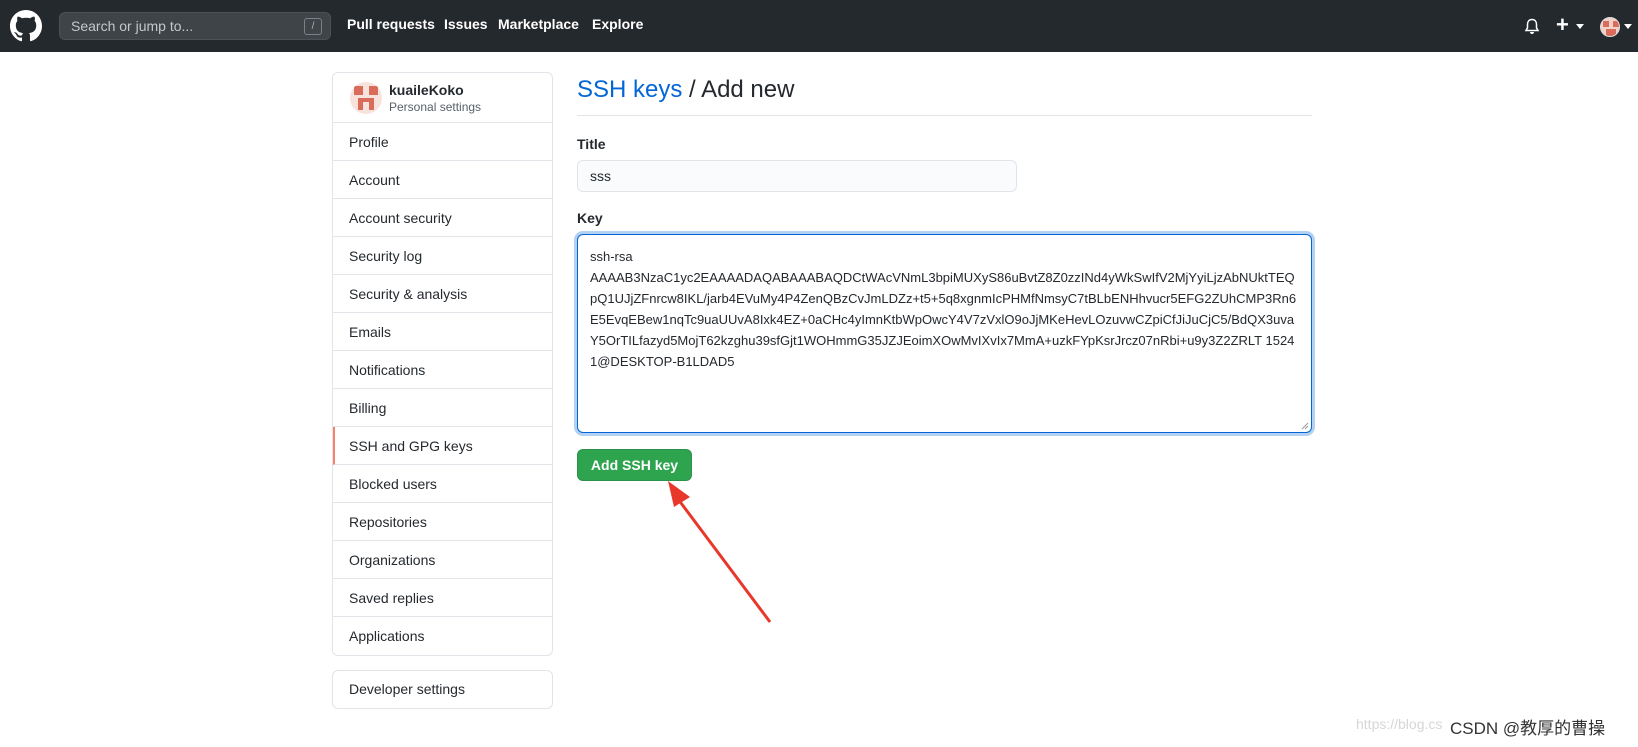  What do you see at coordinates (313, 26) in the screenshot?
I see `search-shortcut-badge: /` at bounding box center [313, 26].